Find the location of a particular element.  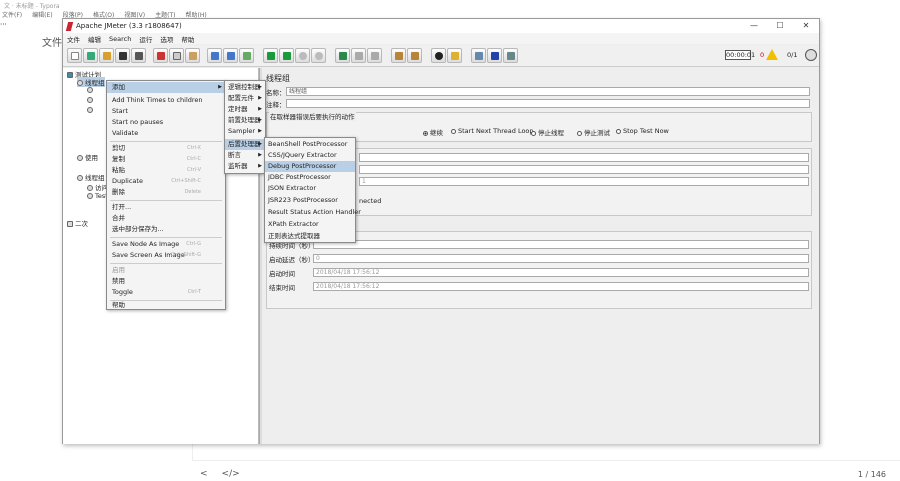

tree-node-item: 访问 is located at coordinates (97, 187).